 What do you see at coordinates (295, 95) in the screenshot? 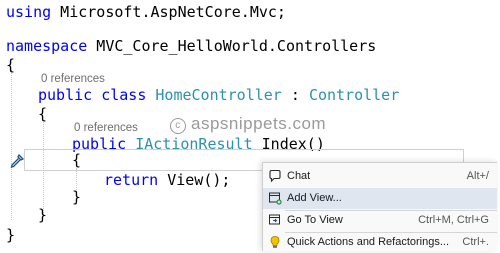
I see `colon: :` at bounding box center [295, 95].